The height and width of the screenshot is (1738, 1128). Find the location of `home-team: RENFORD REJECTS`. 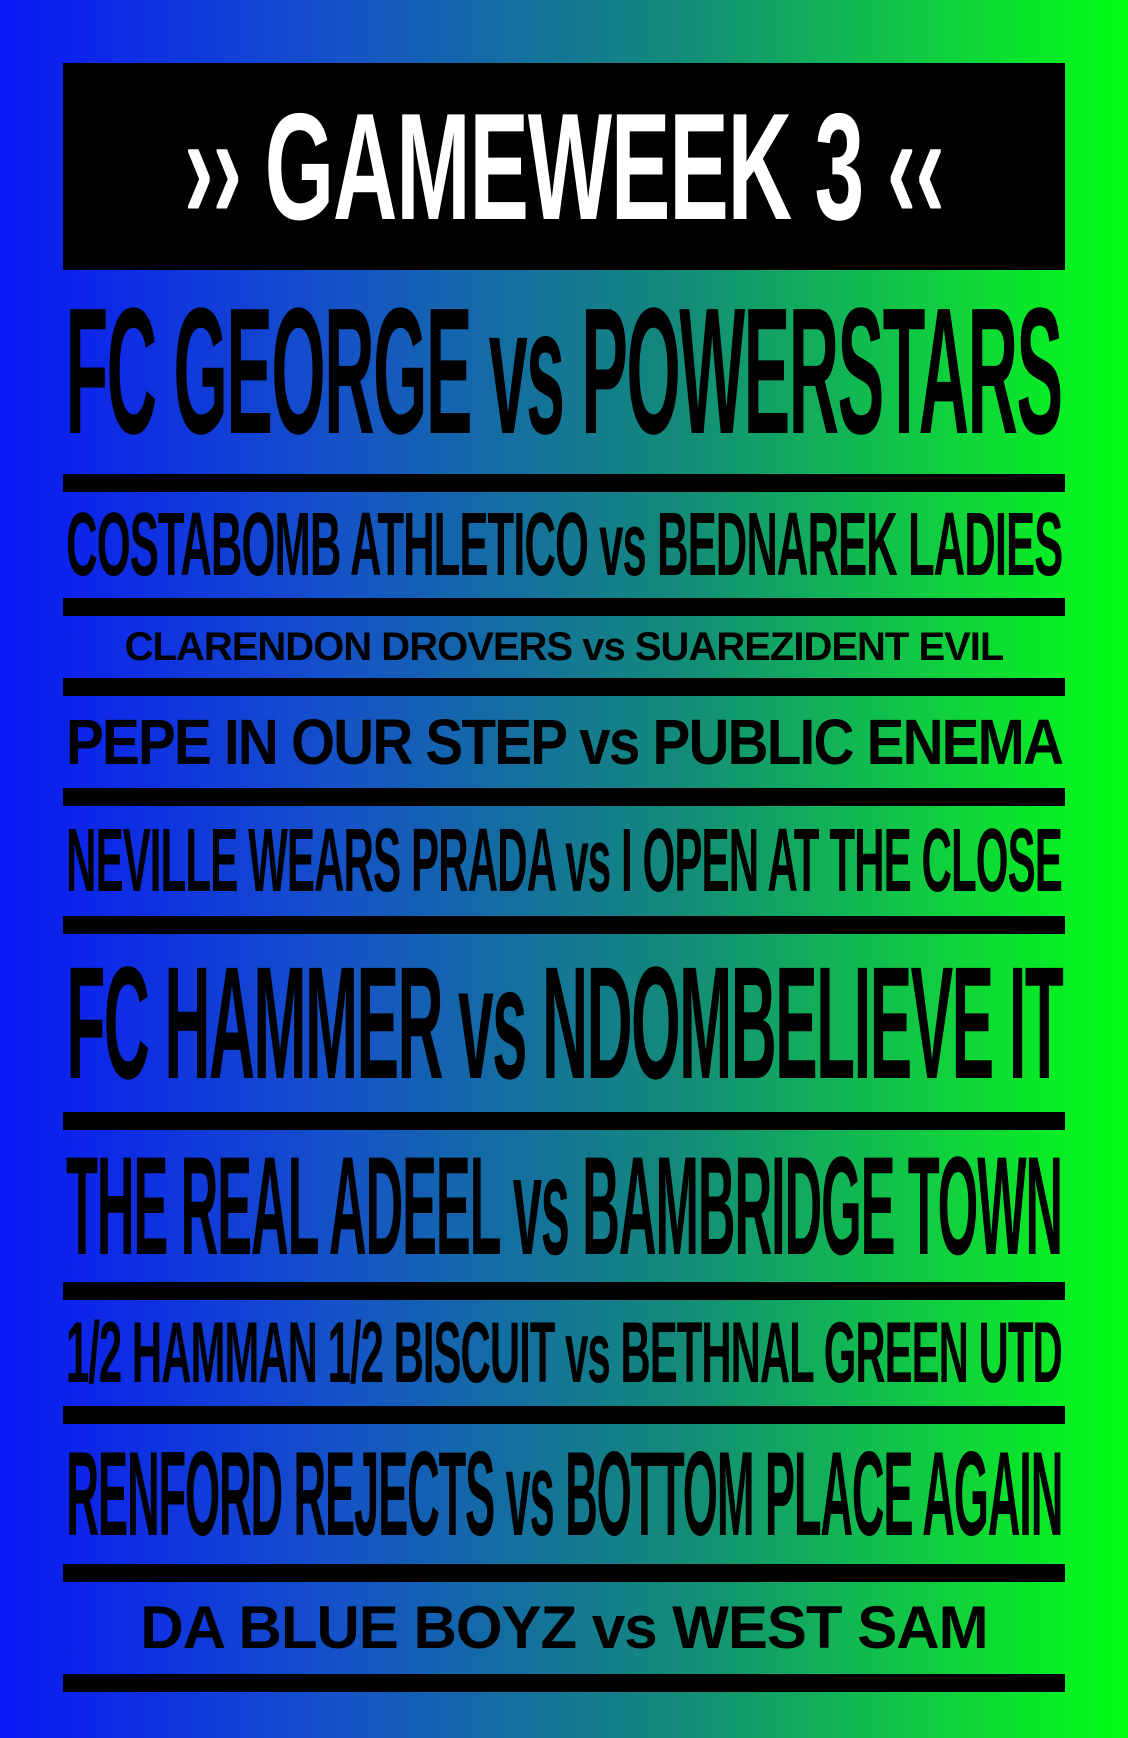

home-team: RENFORD REJECTS is located at coordinates (280, 1494).